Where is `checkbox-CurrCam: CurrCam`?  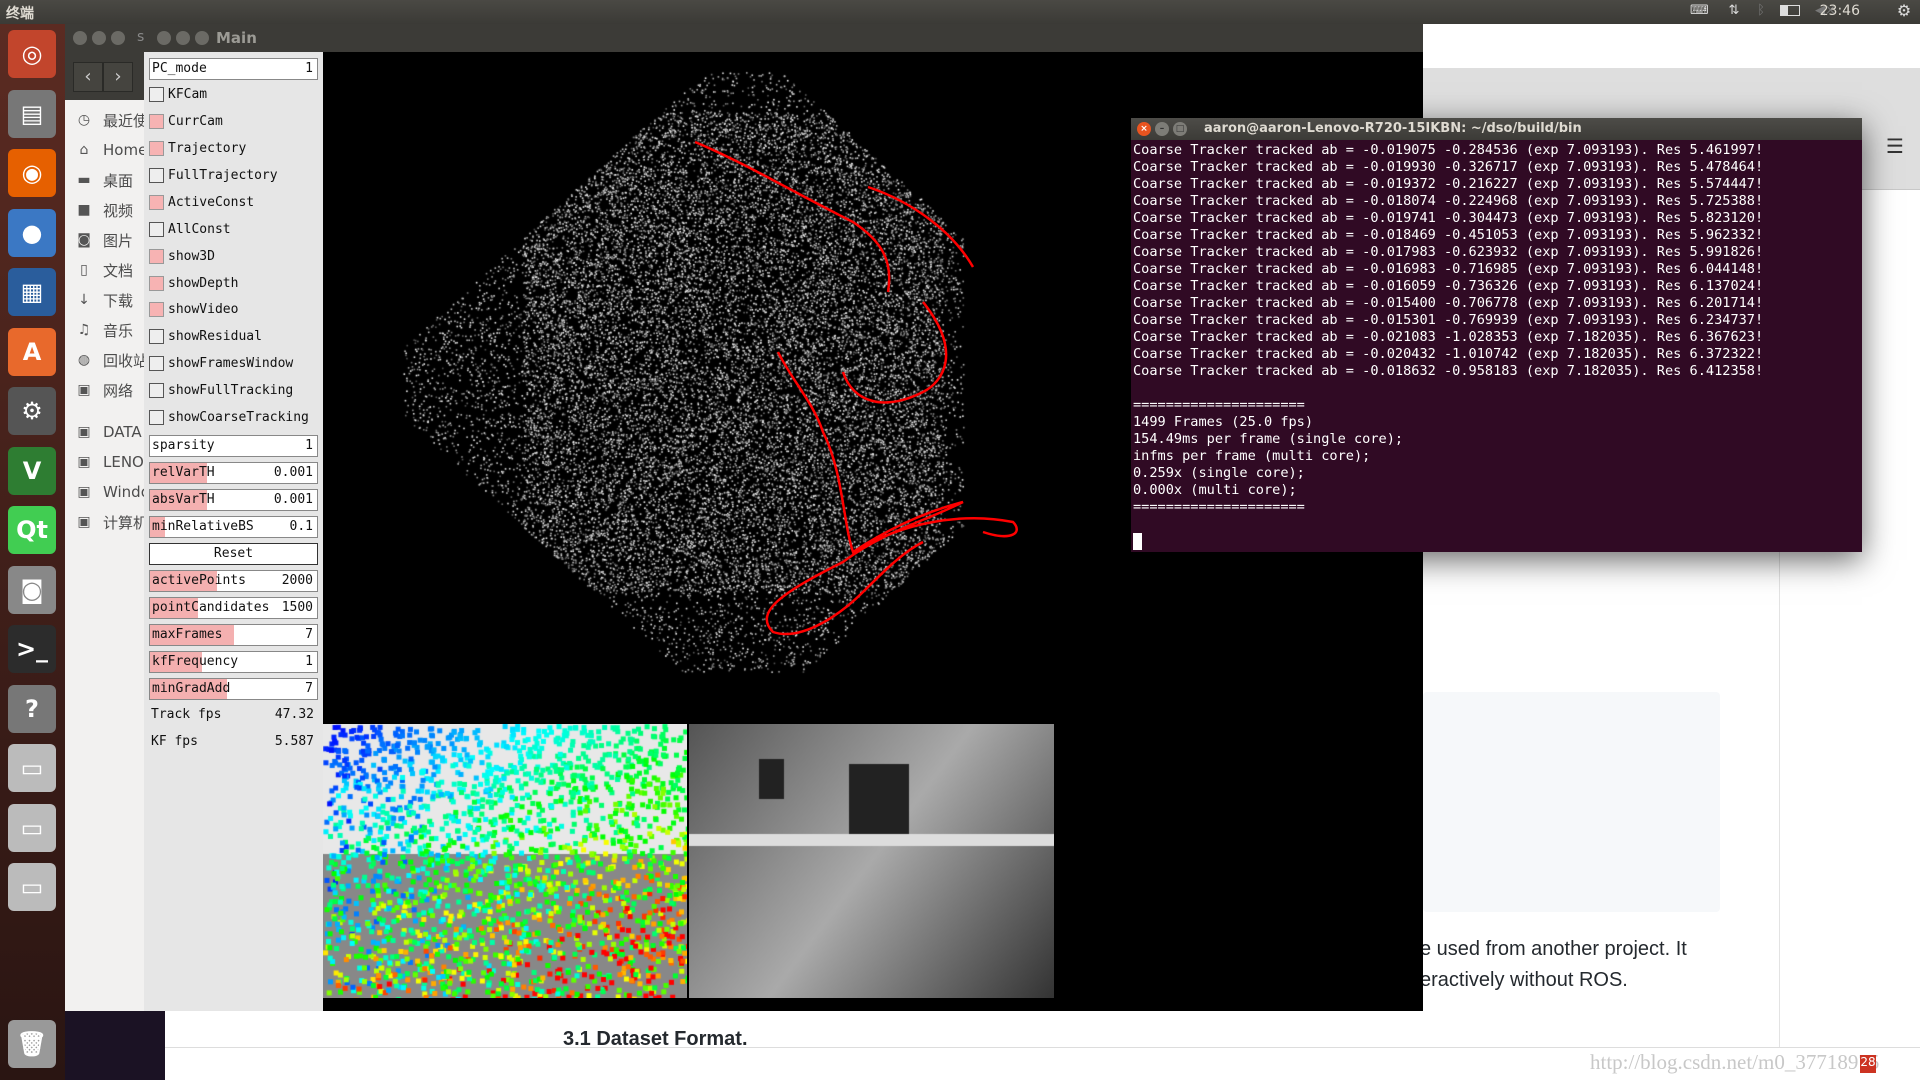
checkbox-CurrCam: CurrCam is located at coordinates (233, 123).